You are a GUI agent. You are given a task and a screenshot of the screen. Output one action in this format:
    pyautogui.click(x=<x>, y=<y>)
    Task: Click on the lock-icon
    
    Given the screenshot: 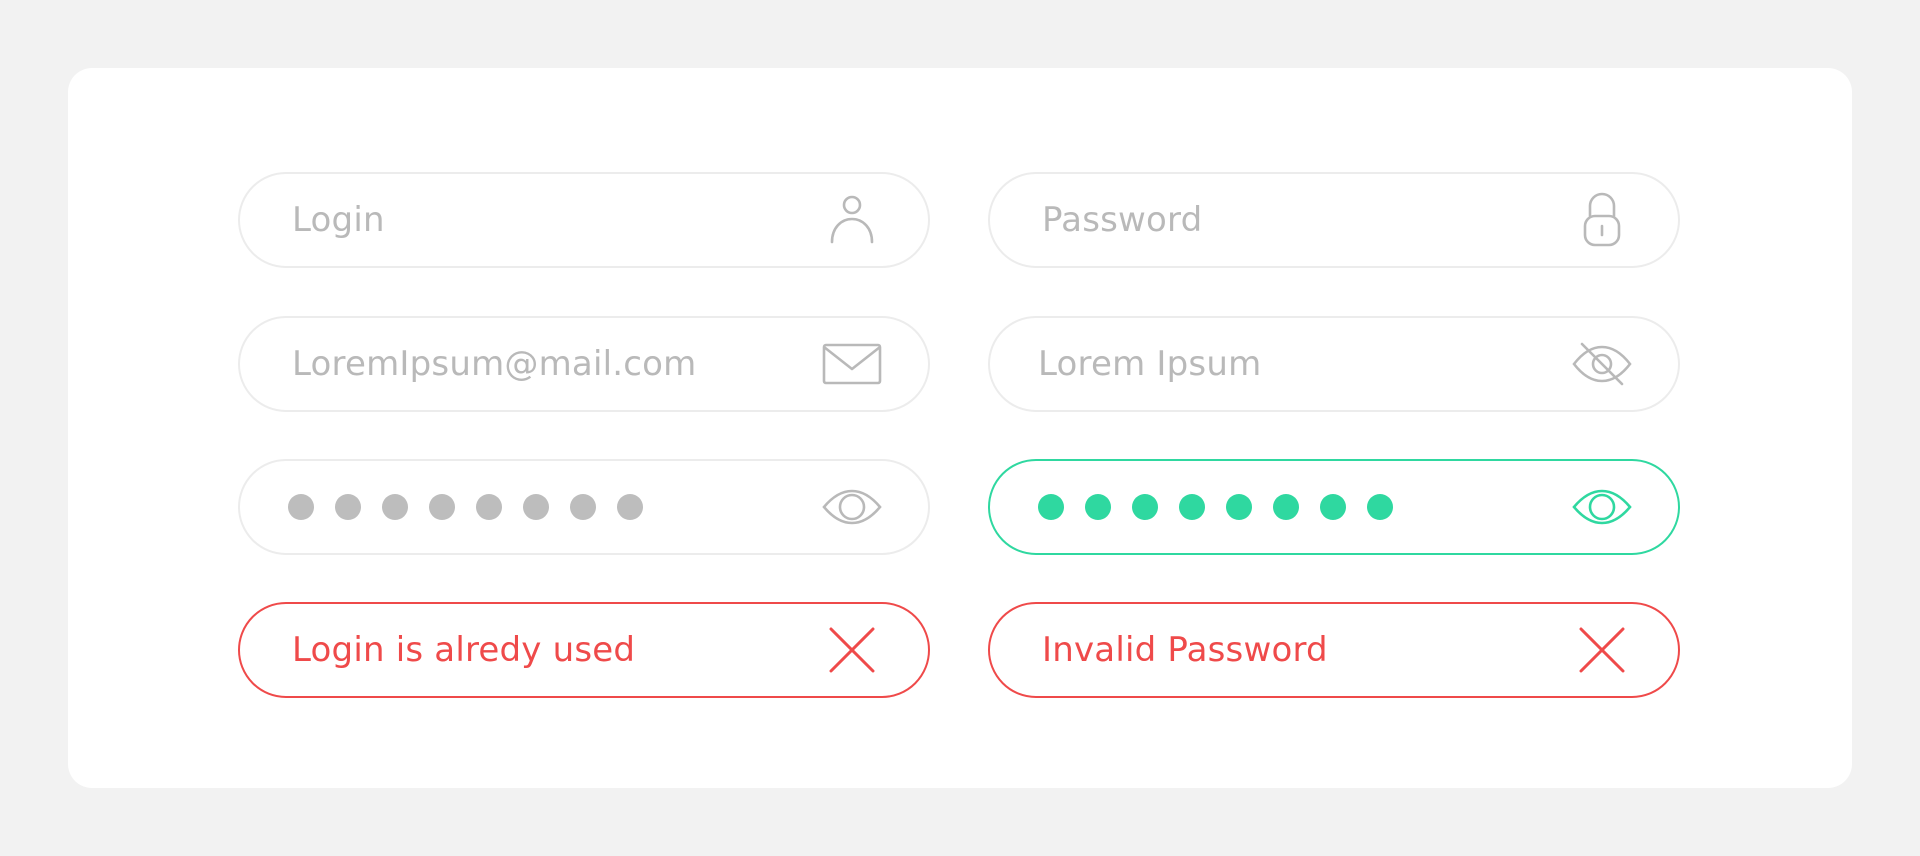 What is the action you would take?
    pyautogui.click(x=1602, y=220)
    